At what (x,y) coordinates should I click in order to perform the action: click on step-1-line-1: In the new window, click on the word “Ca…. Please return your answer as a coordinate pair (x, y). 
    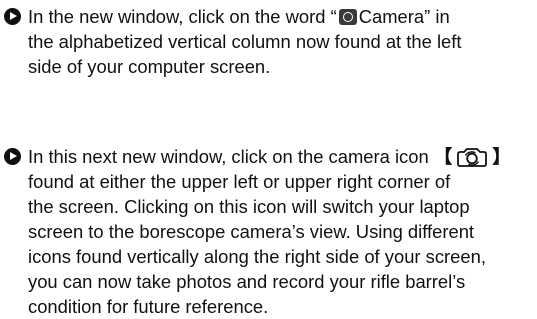
    Looking at the image, I should click on (239, 16).